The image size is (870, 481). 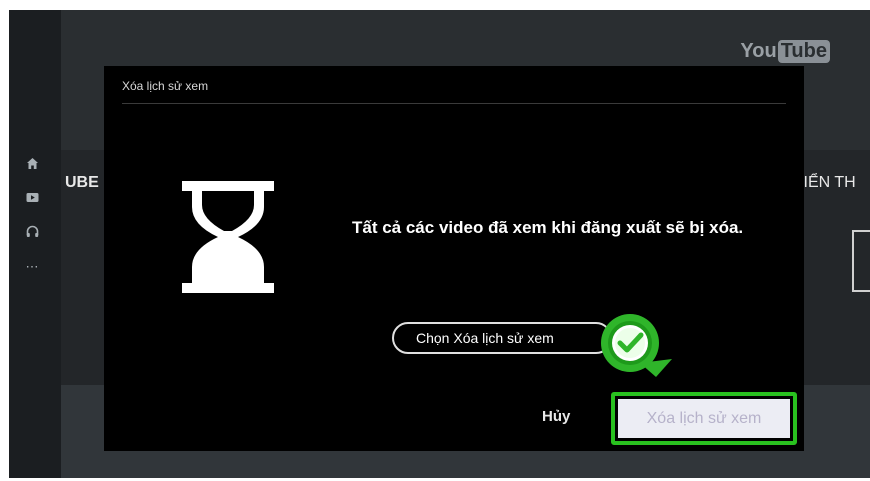 What do you see at coordinates (165, 86) in the screenshot?
I see `dialog-title: Xóa lịch sử xem` at bounding box center [165, 86].